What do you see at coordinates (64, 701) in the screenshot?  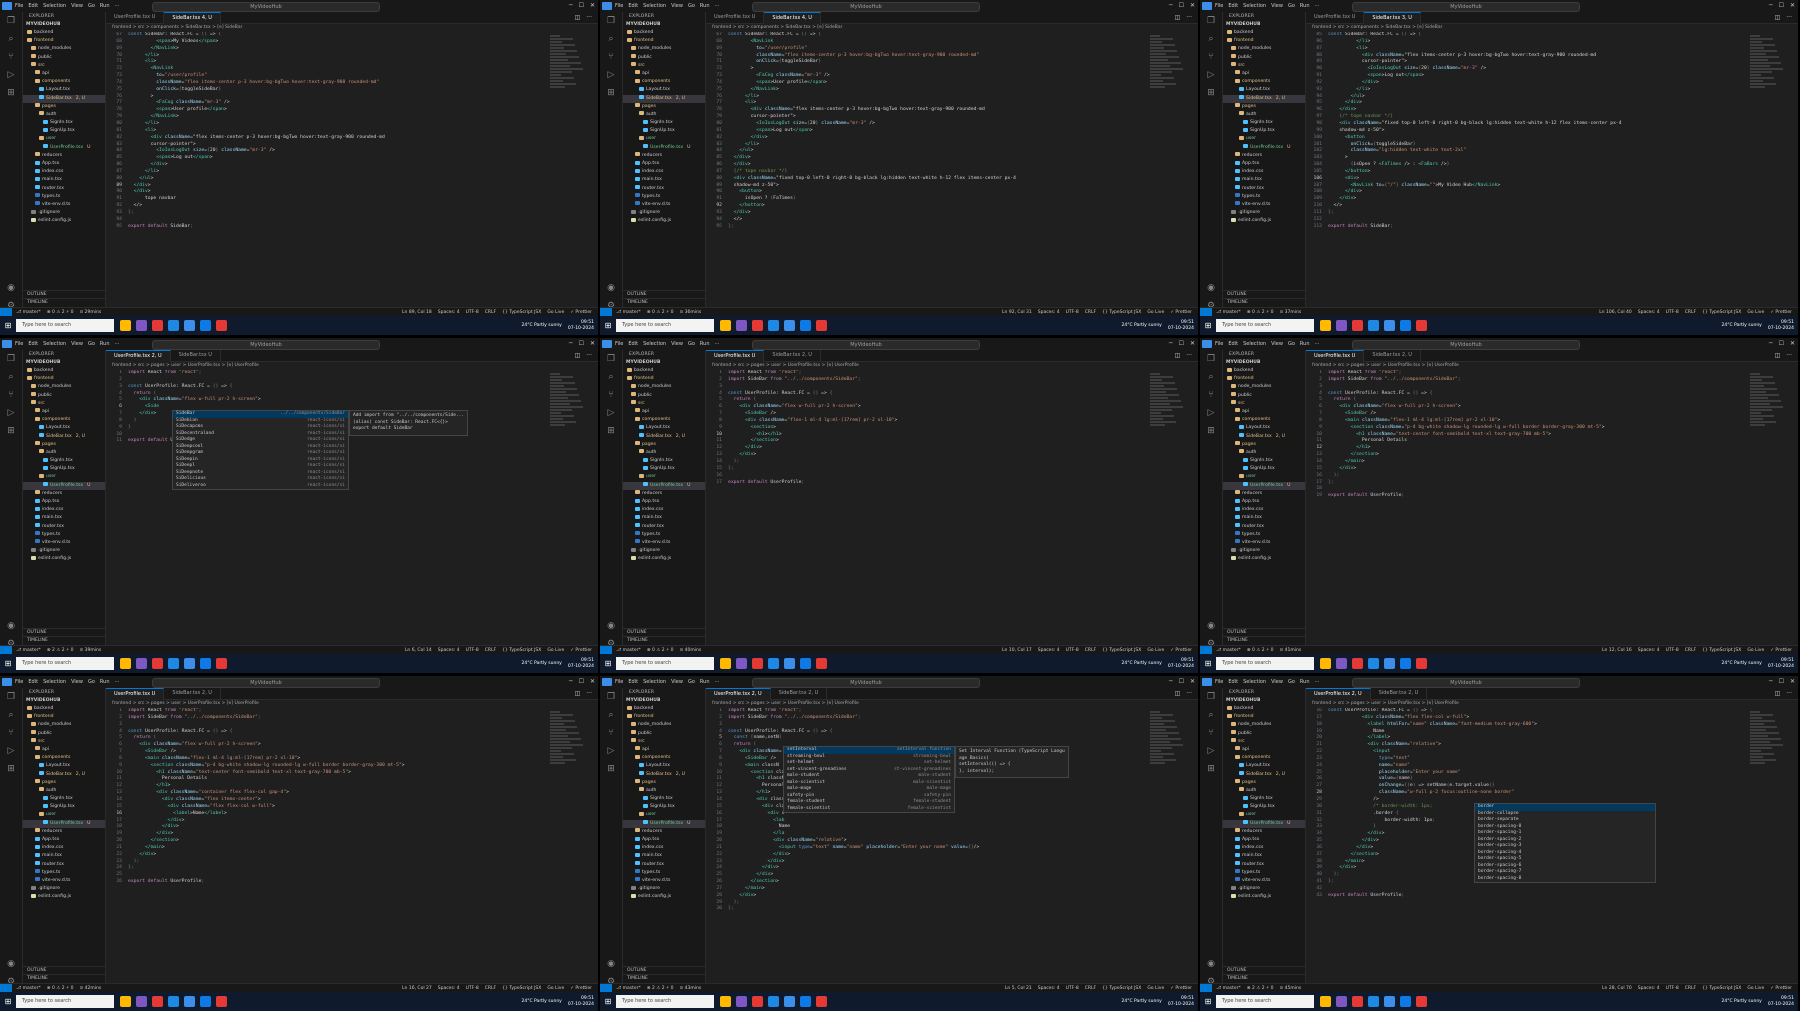 I see `workspace-root: MYVIDEOHUB` at bounding box center [64, 701].